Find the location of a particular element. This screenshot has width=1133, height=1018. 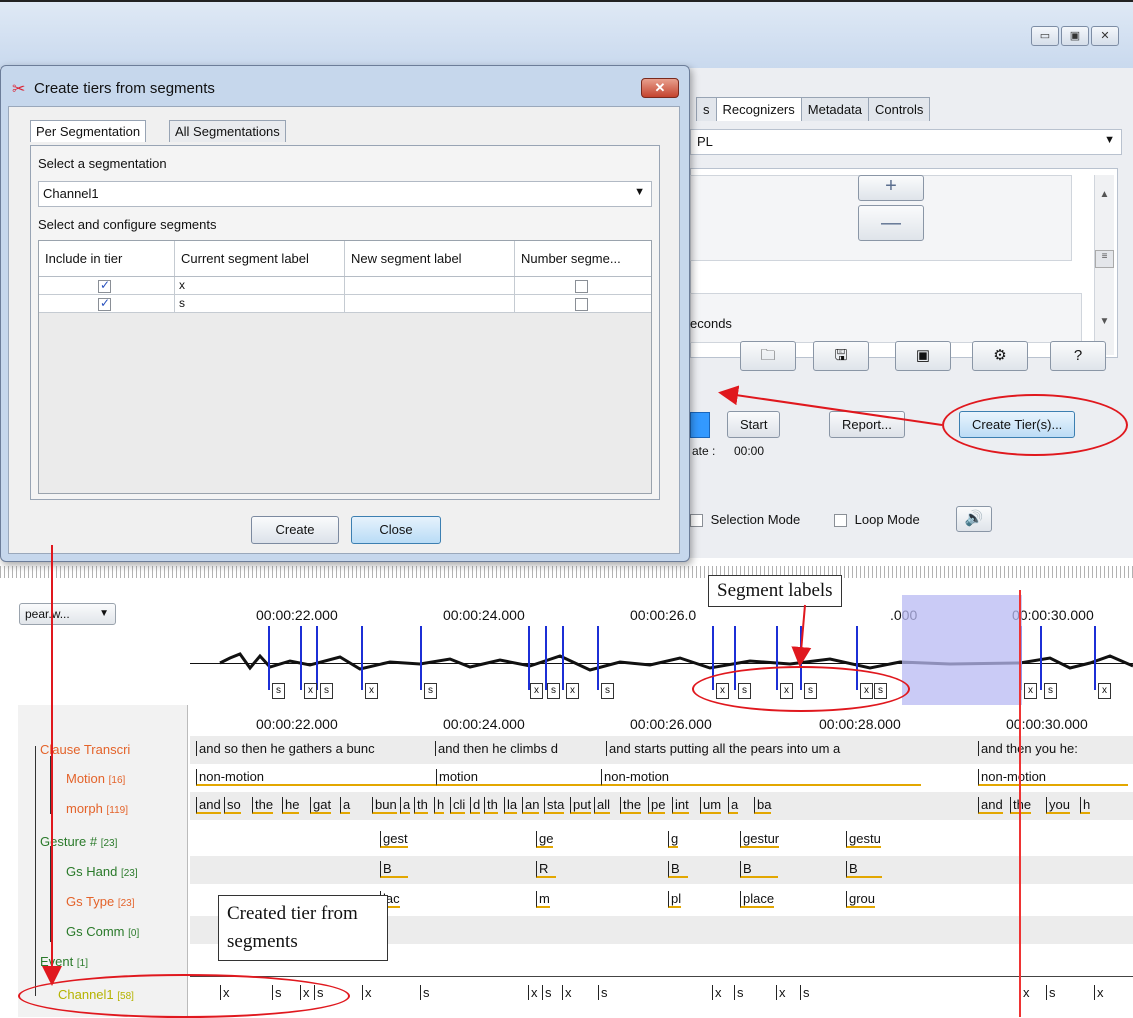

arrow-to-segment-labels is located at coordinates (801, 635).